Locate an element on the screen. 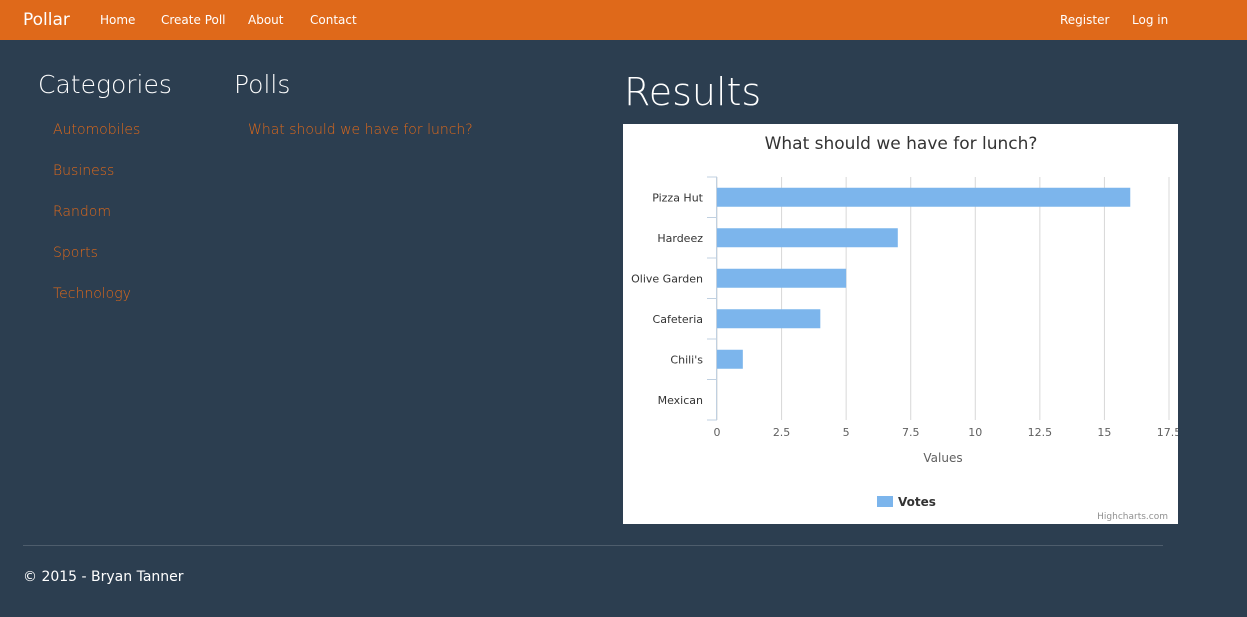 The height and width of the screenshot is (617, 1247). category-business: Business is located at coordinates (83, 171).